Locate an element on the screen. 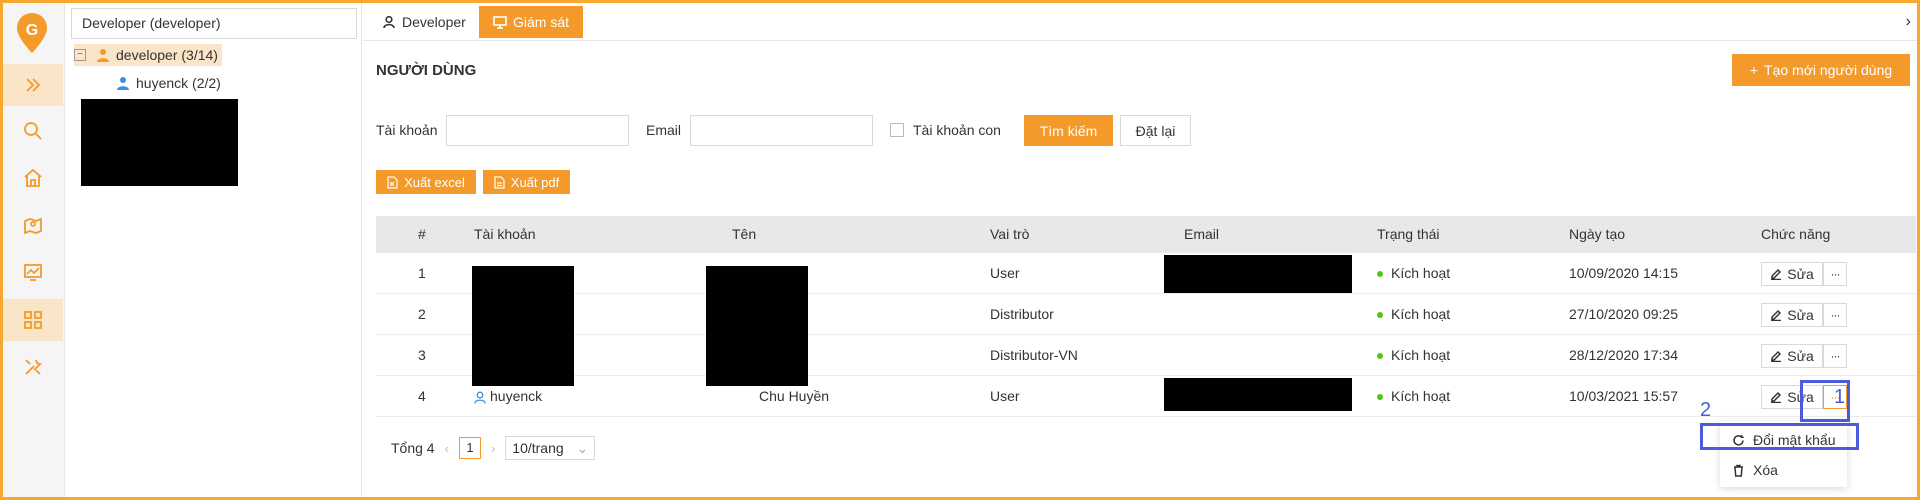 The image size is (1920, 500). col-name: Tên is located at coordinates (744, 234).